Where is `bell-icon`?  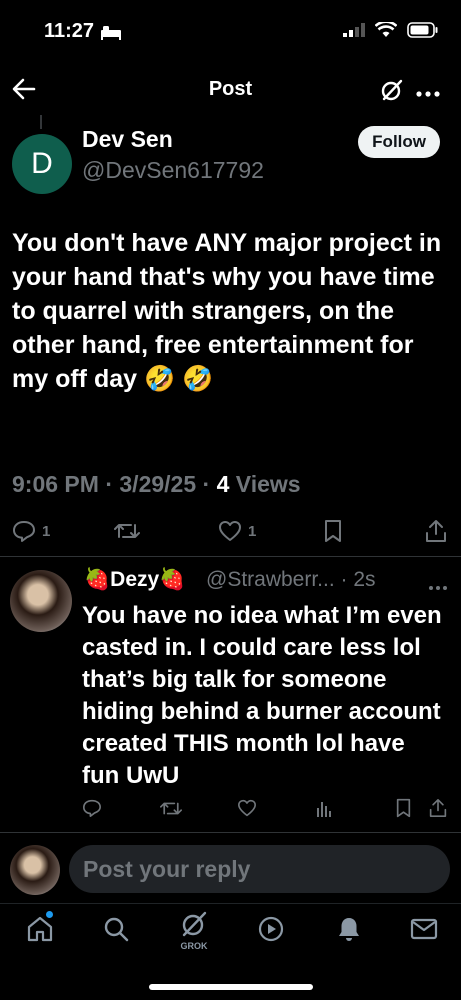 bell-icon is located at coordinates (349, 929).